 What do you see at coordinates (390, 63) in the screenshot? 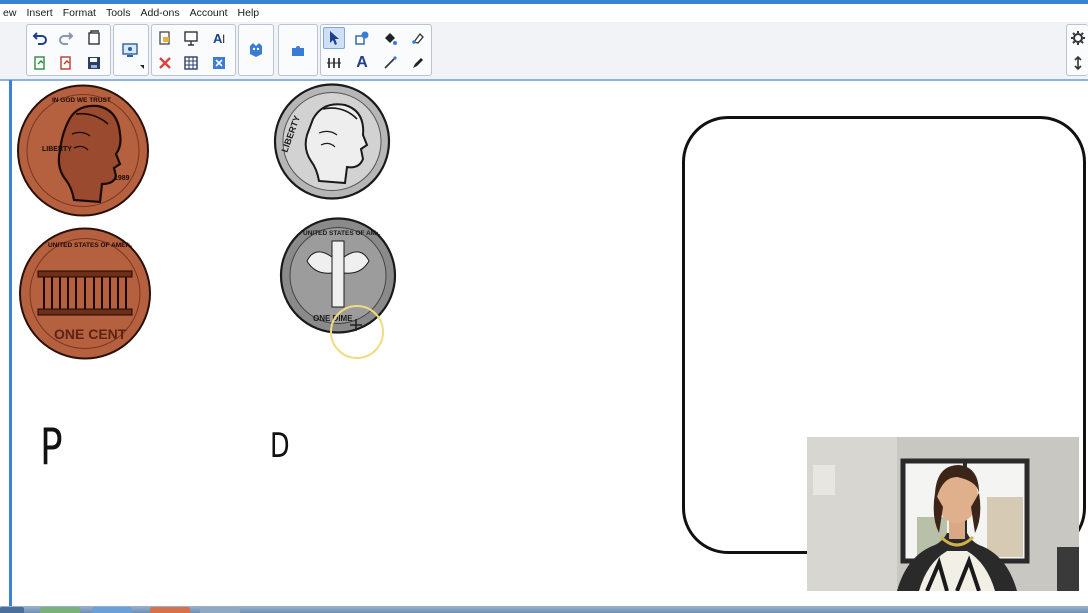
I see `line-tool-icon` at bounding box center [390, 63].